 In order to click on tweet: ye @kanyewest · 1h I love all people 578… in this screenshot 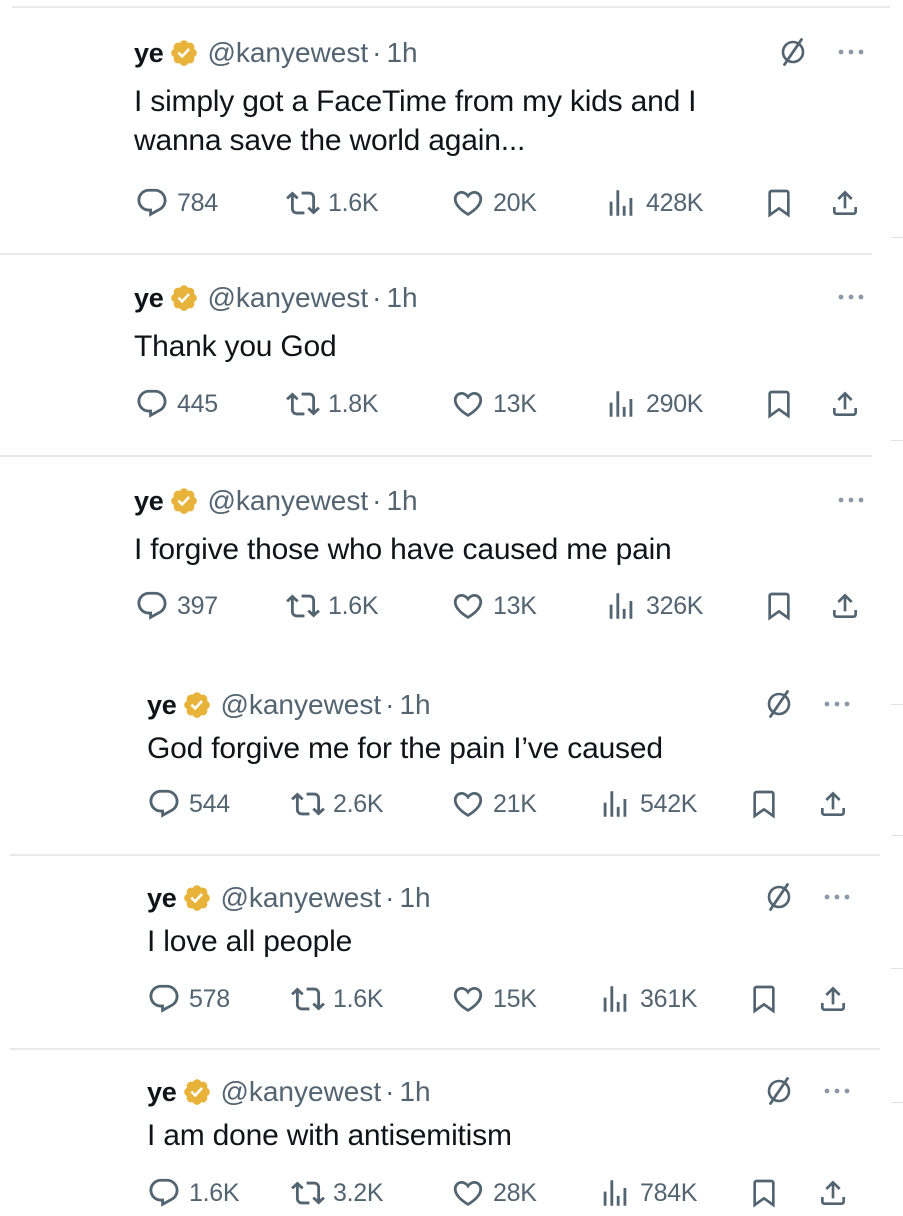, I will do `click(451, 951)`.